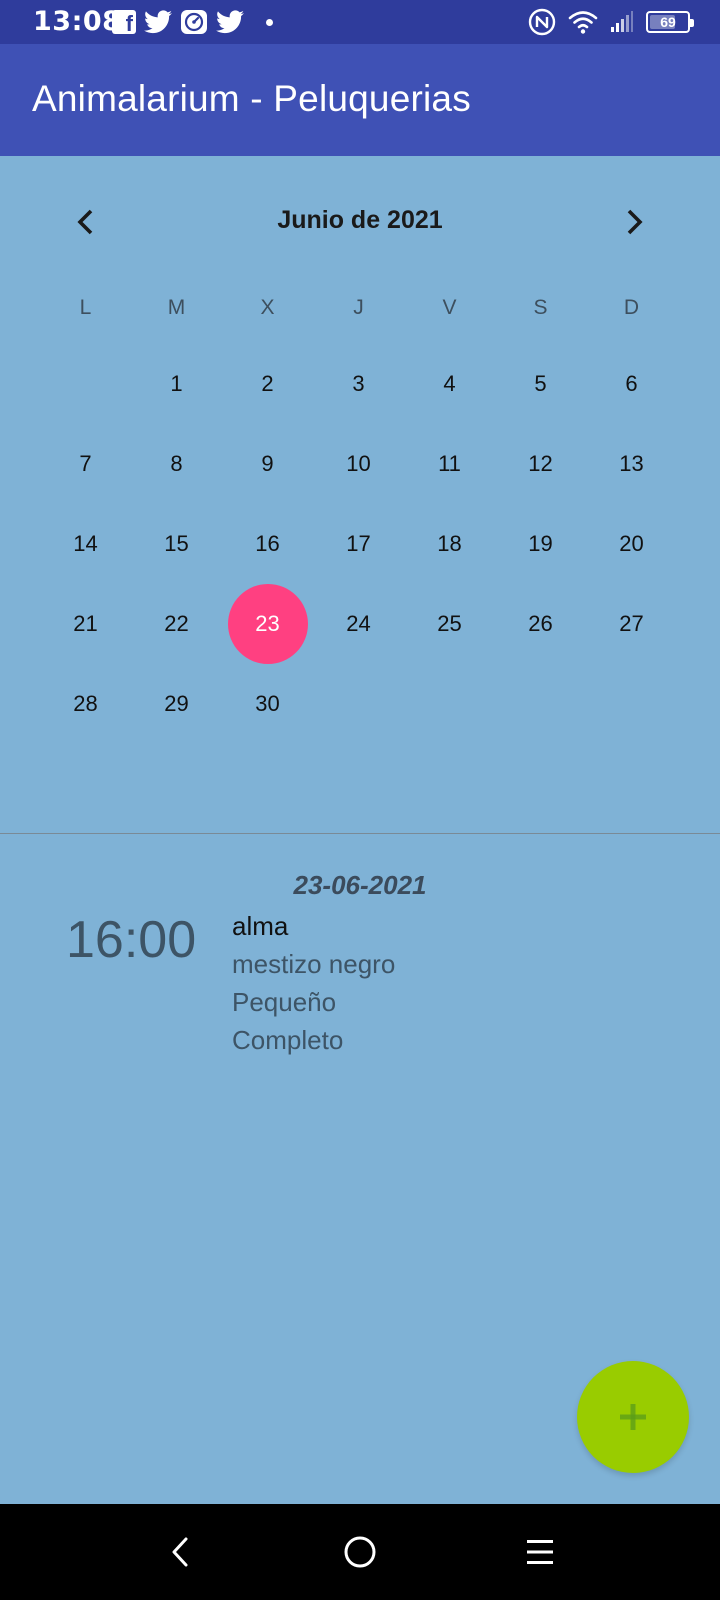 Image resolution: width=720 pixels, height=1600 pixels. I want to click on calendar-day: 6, so click(631, 384).